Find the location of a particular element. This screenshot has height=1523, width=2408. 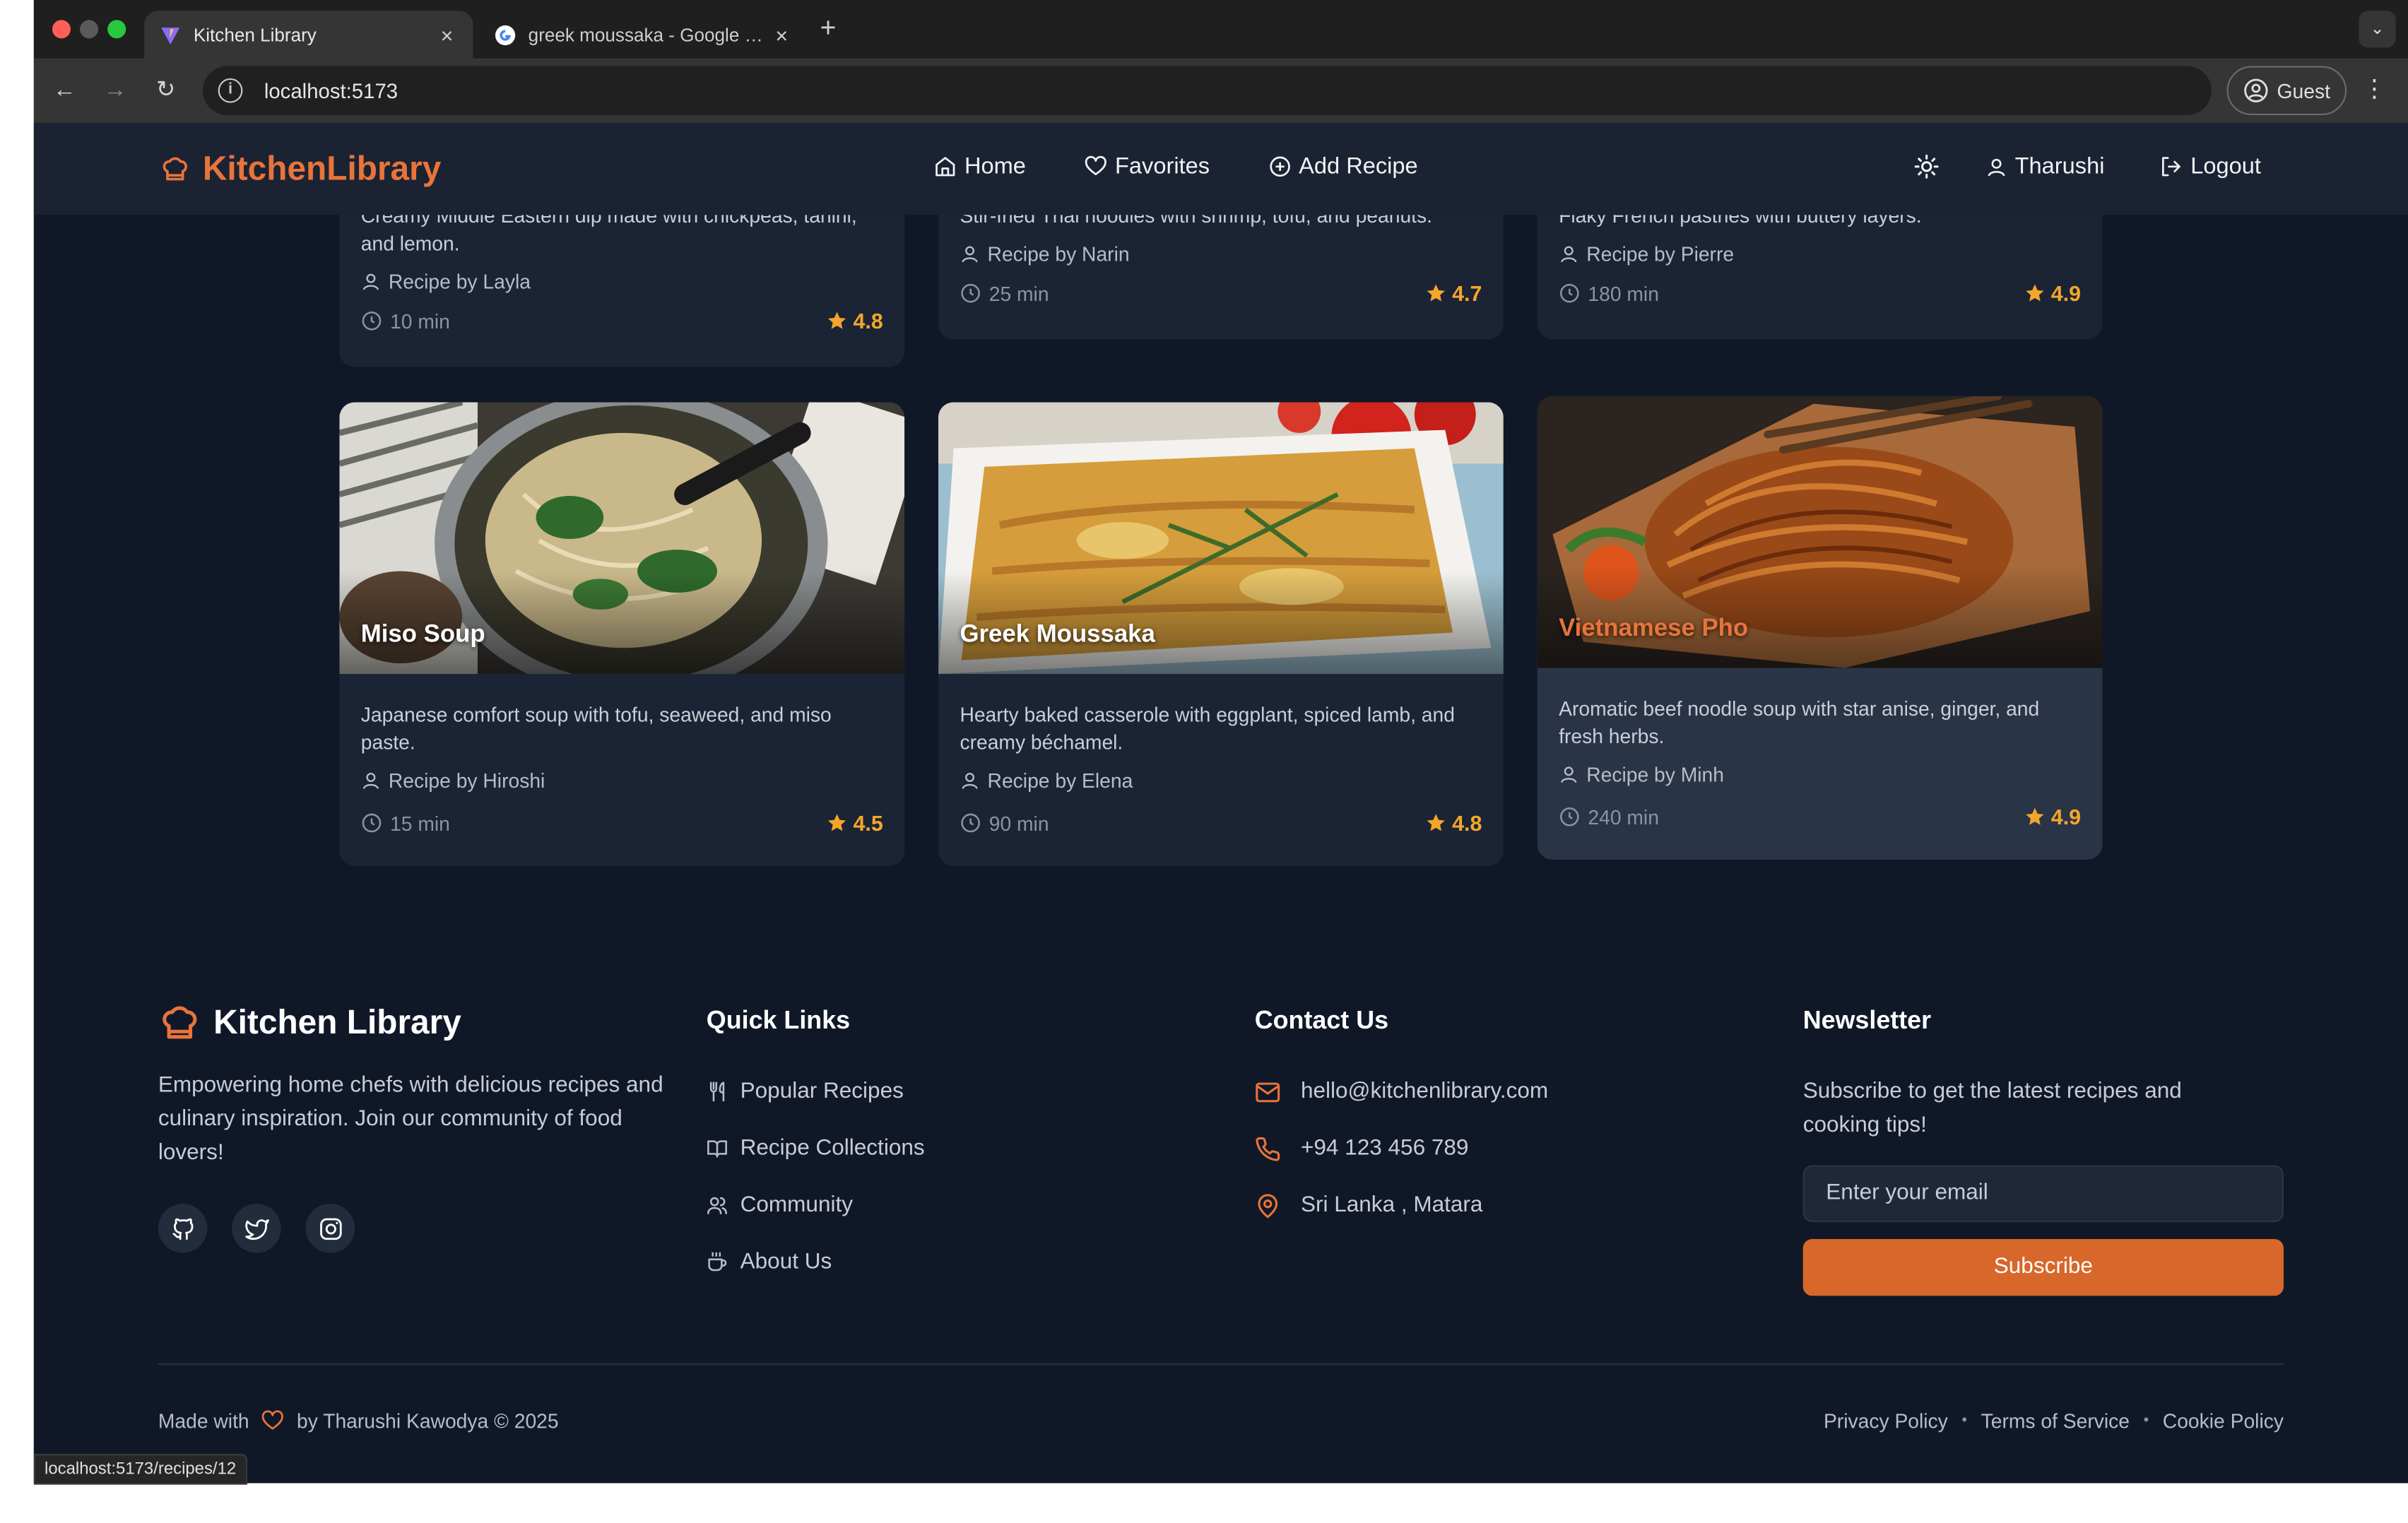

tab-kitchen-library: Kitchen Library × is located at coordinates (308, 35).